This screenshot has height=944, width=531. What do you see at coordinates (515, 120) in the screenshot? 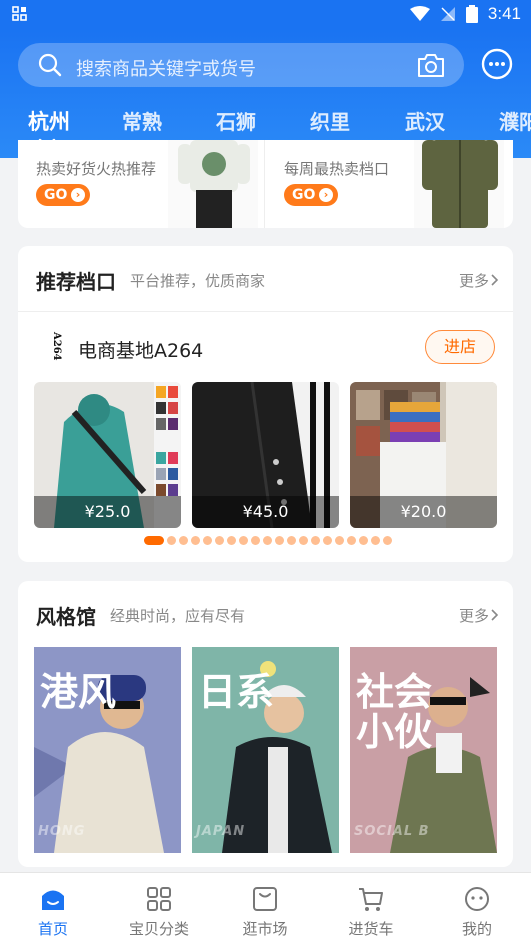
I see `city-tab-puyang: 濮阳` at bounding box center [515, 120].